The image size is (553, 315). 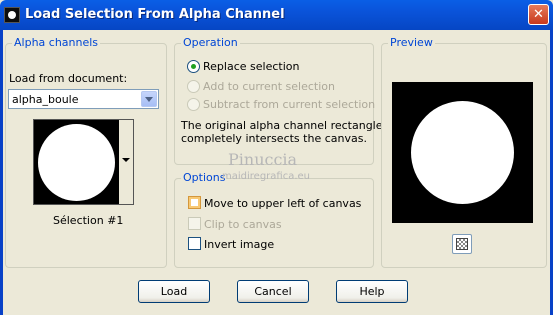 I want to click on close-button: ✕, so click(x=538, y=14).